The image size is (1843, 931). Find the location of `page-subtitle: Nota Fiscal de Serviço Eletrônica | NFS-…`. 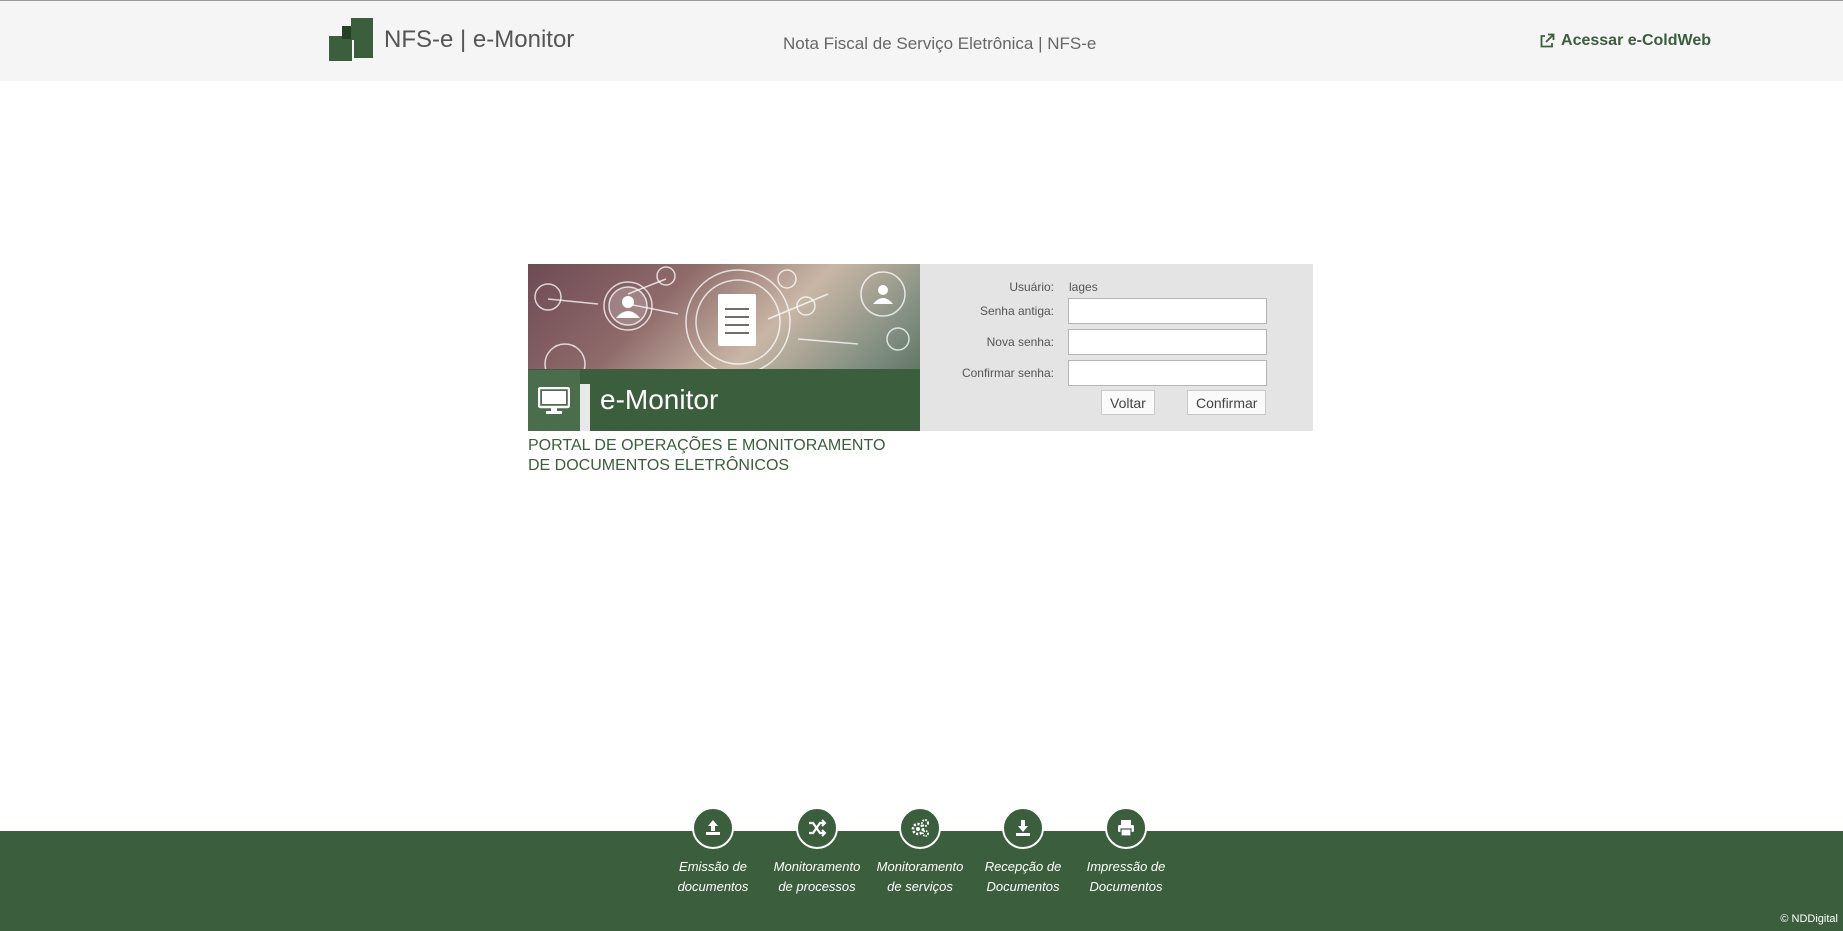

page-subtitle: Nota Fiscal de Serviço Eletrônica | NFS-… is located at coordinates (940, 43).